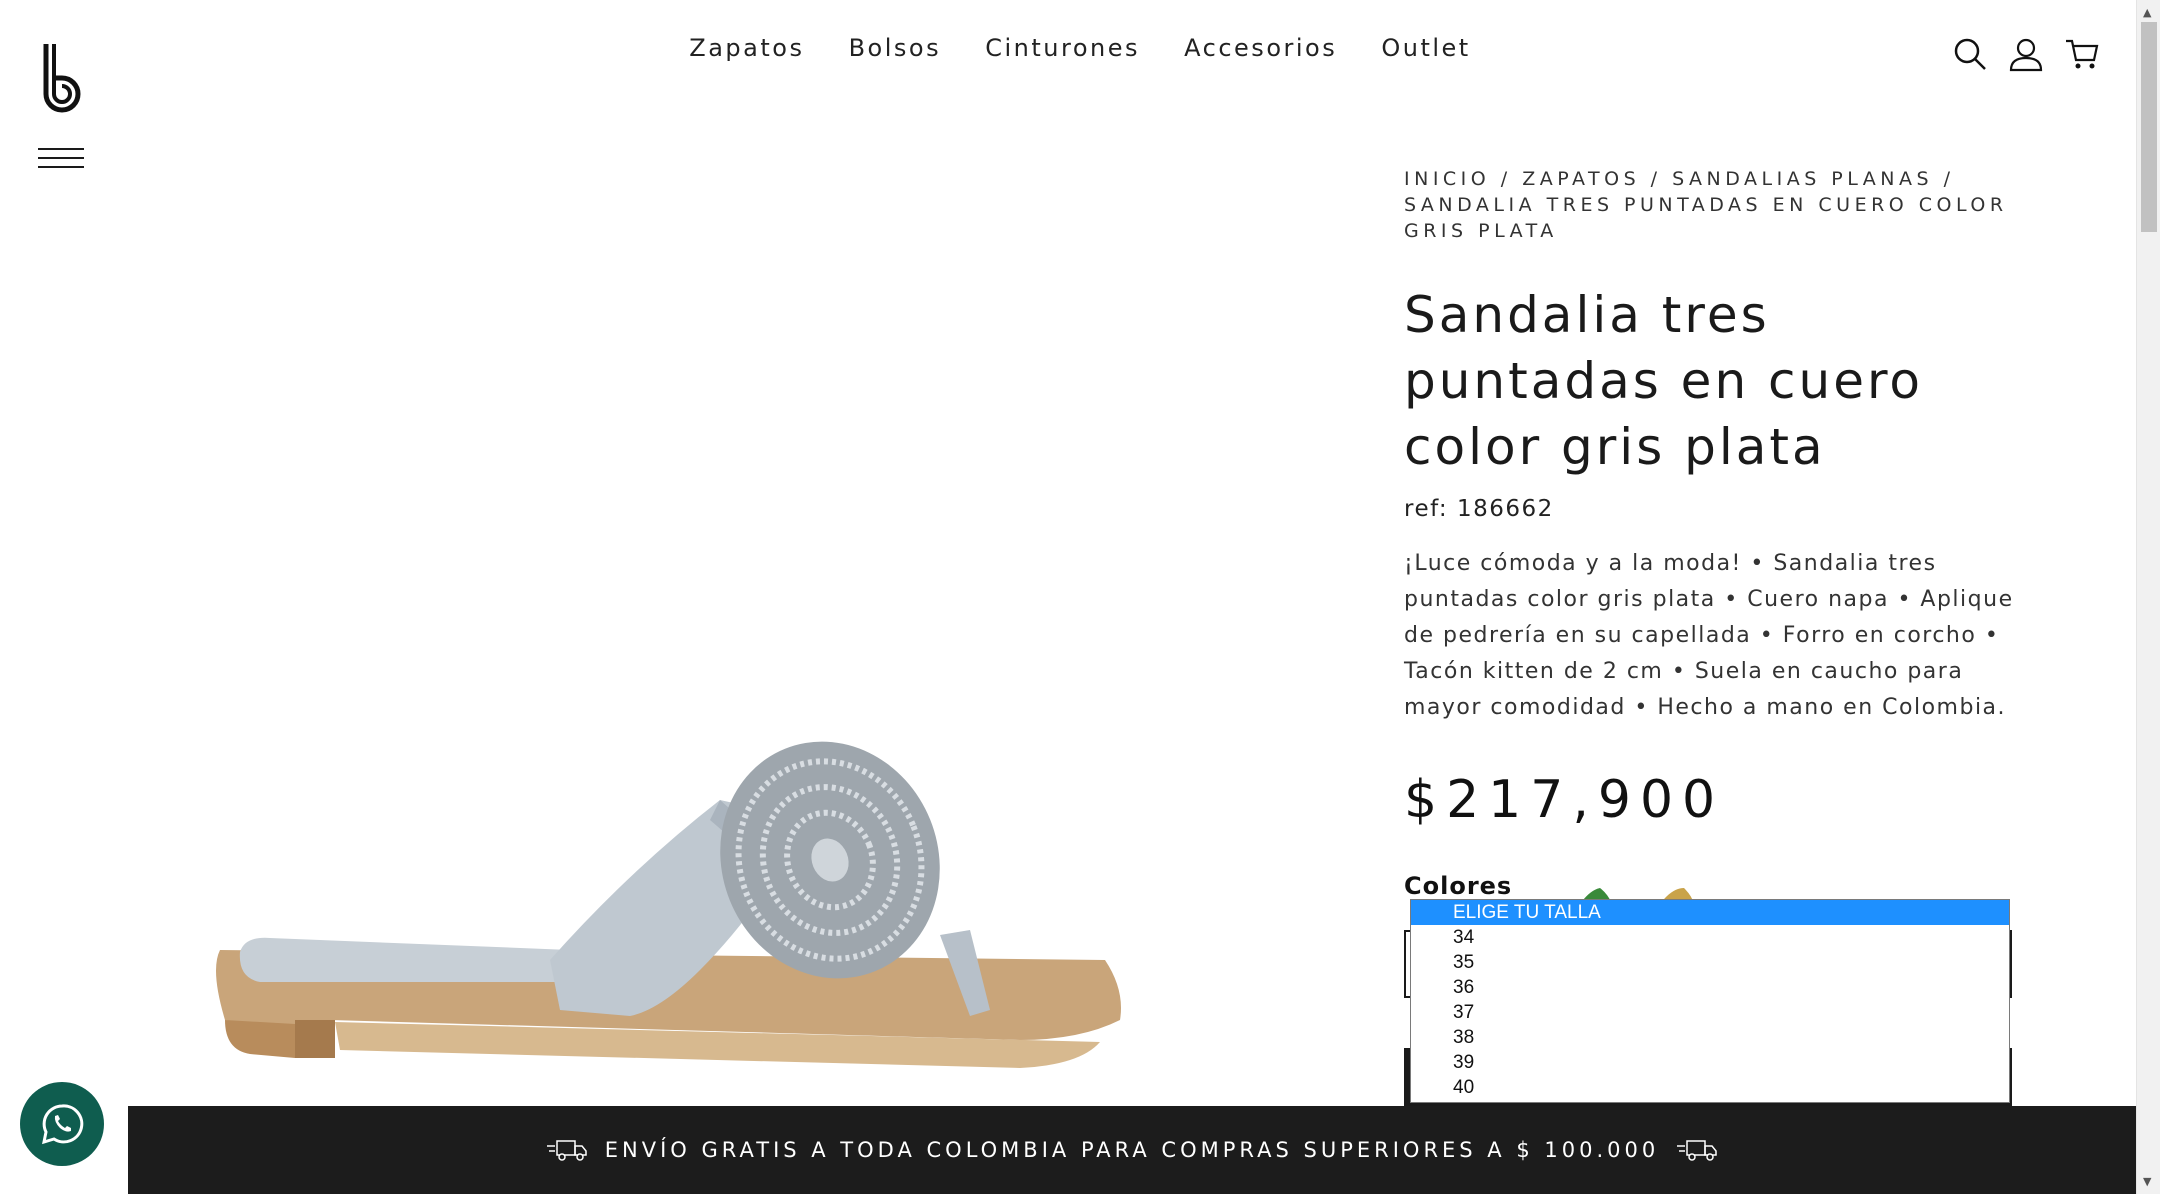  What do you see at coordinates (1479, 509) in the screenshot?
I see `product-ref: ref: 186662` at bounding box center [1479, 509].